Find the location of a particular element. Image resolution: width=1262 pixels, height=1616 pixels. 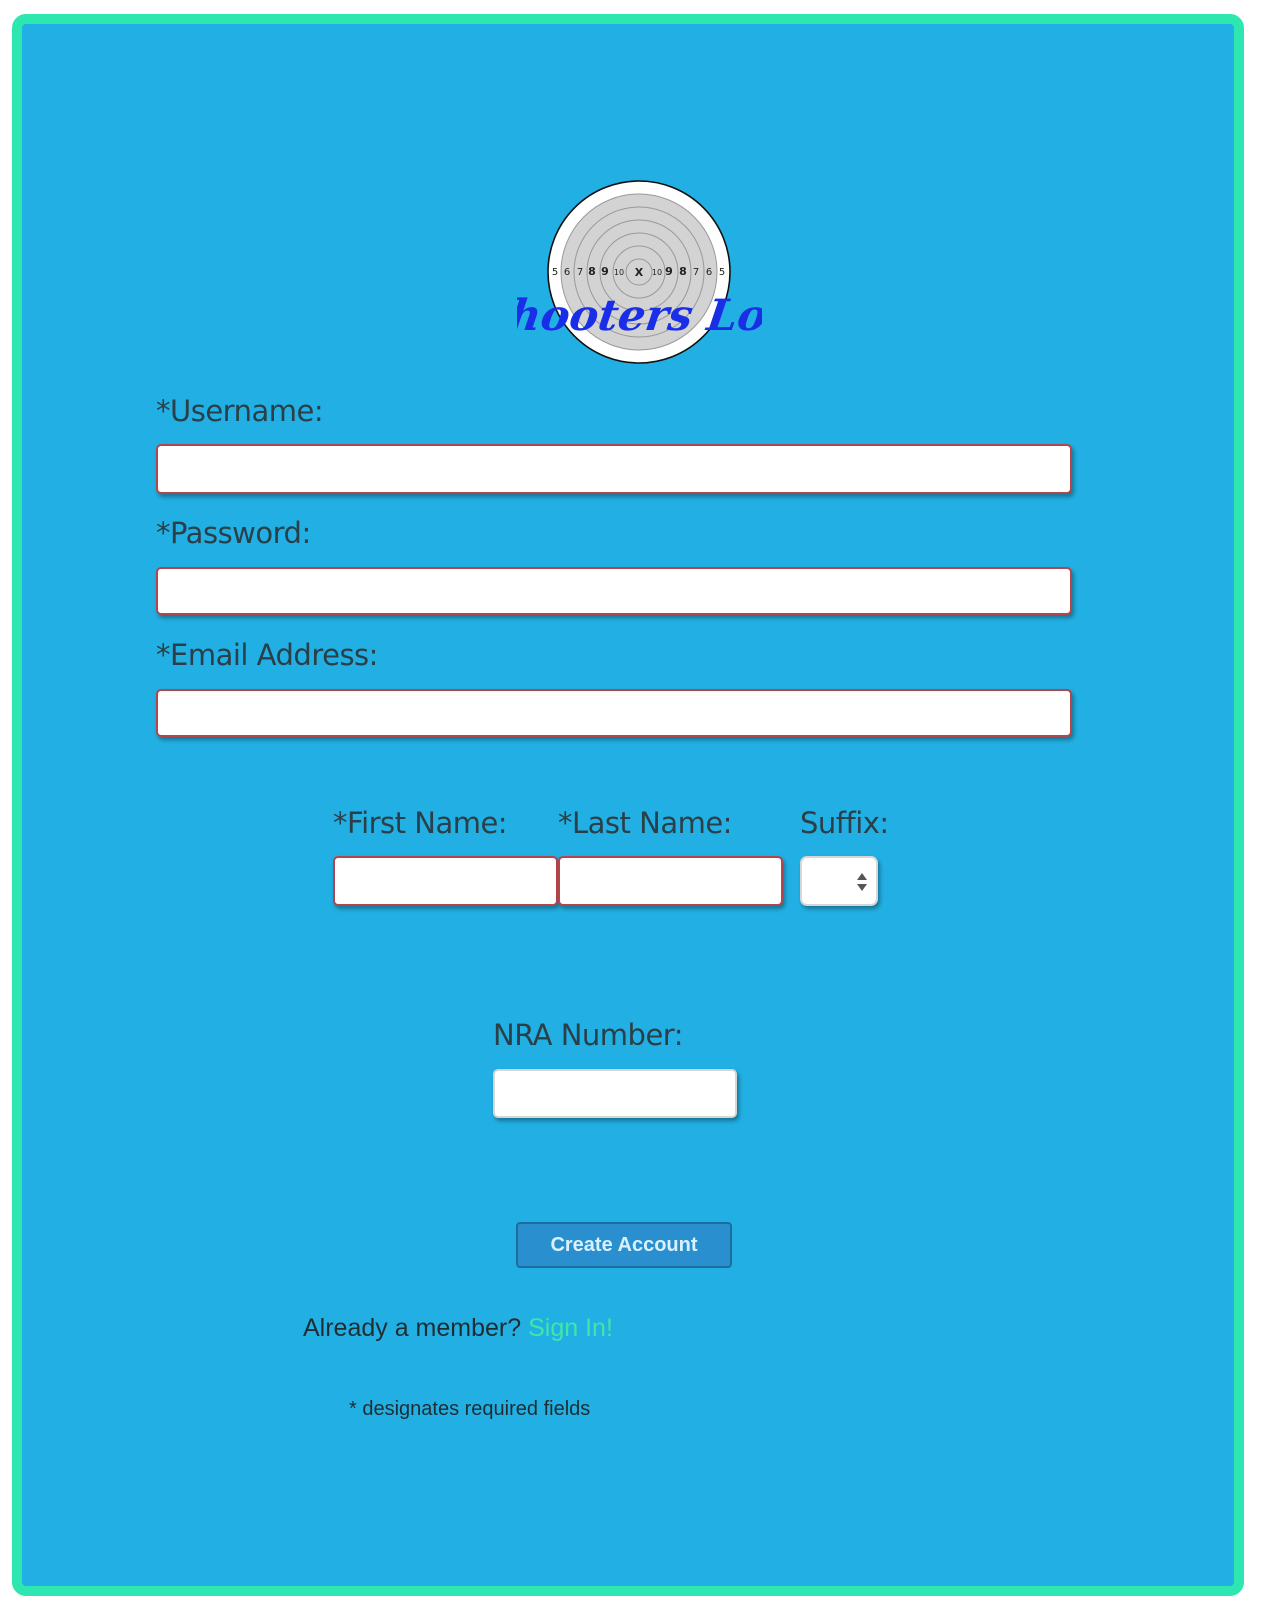

nra-number-field is located at coordinates (615, 1093).